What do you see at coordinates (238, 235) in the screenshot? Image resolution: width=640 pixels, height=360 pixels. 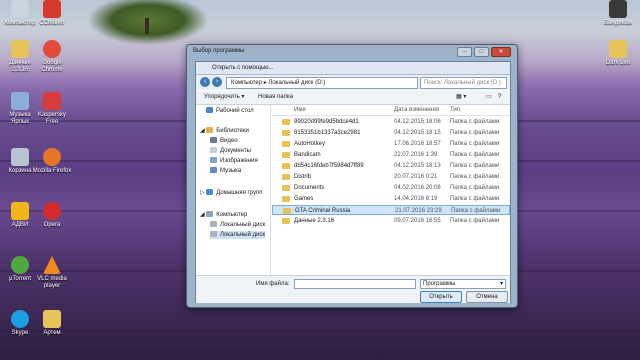 I see `nav-item-local-disk-d: Локальный диск` at bounding box center [238, 235].